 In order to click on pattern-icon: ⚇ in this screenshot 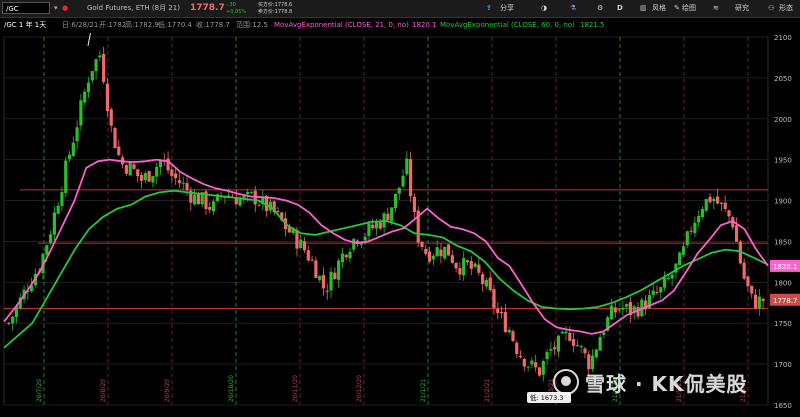, I will do `click(771, 8)`.